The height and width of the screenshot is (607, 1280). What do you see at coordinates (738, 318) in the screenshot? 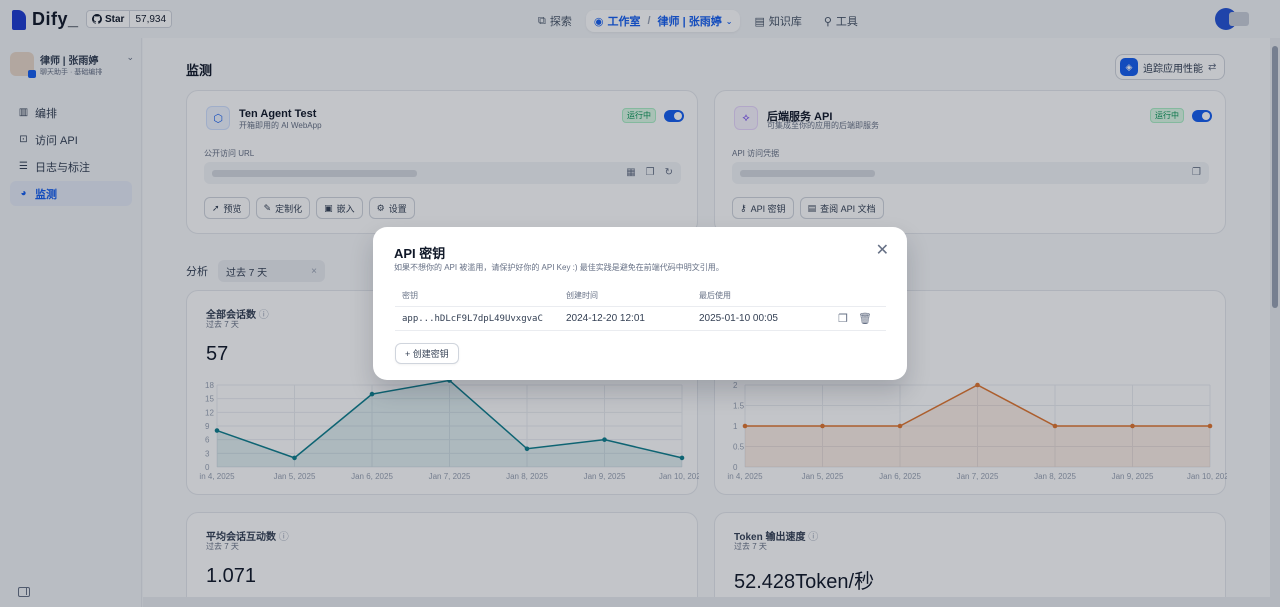
I see `last-used-time: 2025-01-10 00:05` at bounding box center [738, 318].